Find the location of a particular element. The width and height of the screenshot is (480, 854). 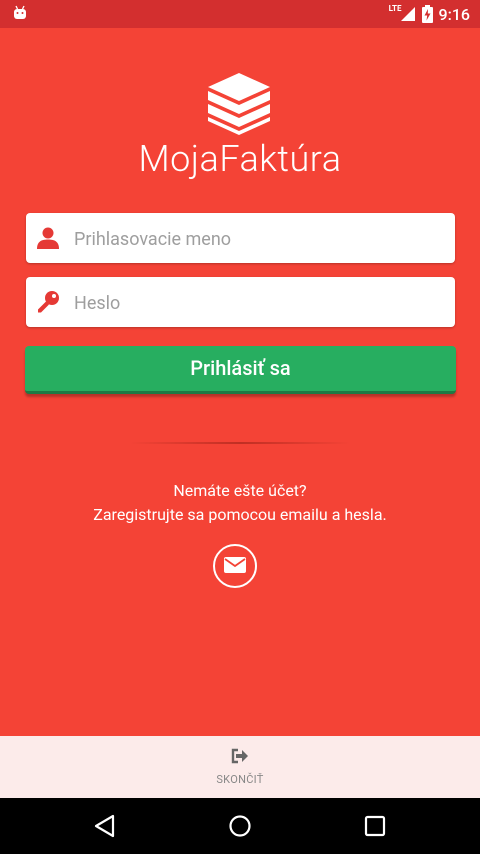

clock: 9:16 is located at coordinates (454, 14).